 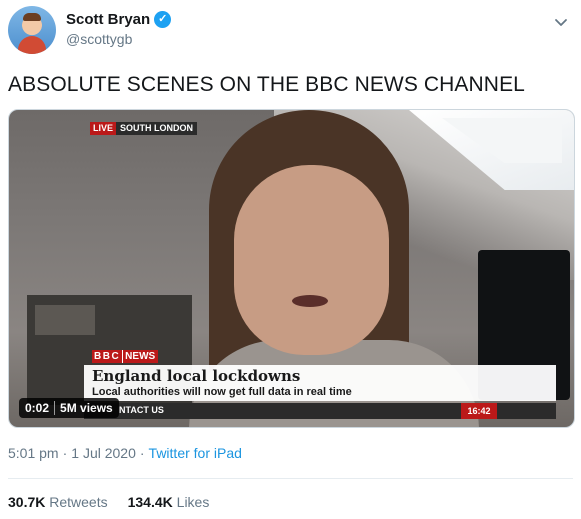 I want to click on tweet-time: 5:01 pm, so click(x=33, y=453).